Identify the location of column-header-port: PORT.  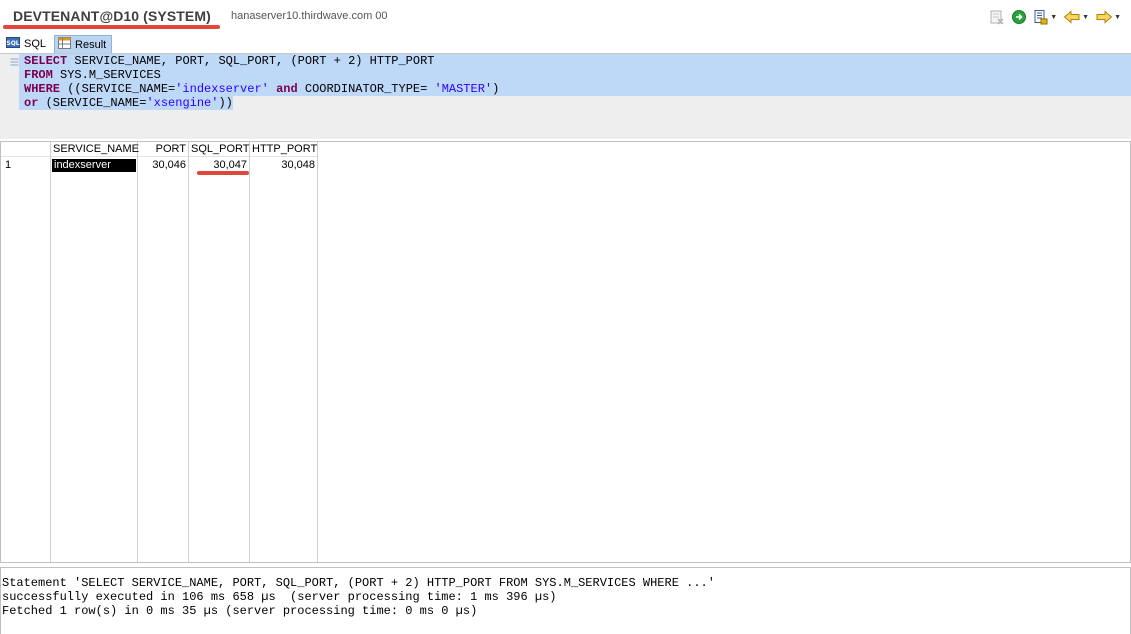
(163, 149).